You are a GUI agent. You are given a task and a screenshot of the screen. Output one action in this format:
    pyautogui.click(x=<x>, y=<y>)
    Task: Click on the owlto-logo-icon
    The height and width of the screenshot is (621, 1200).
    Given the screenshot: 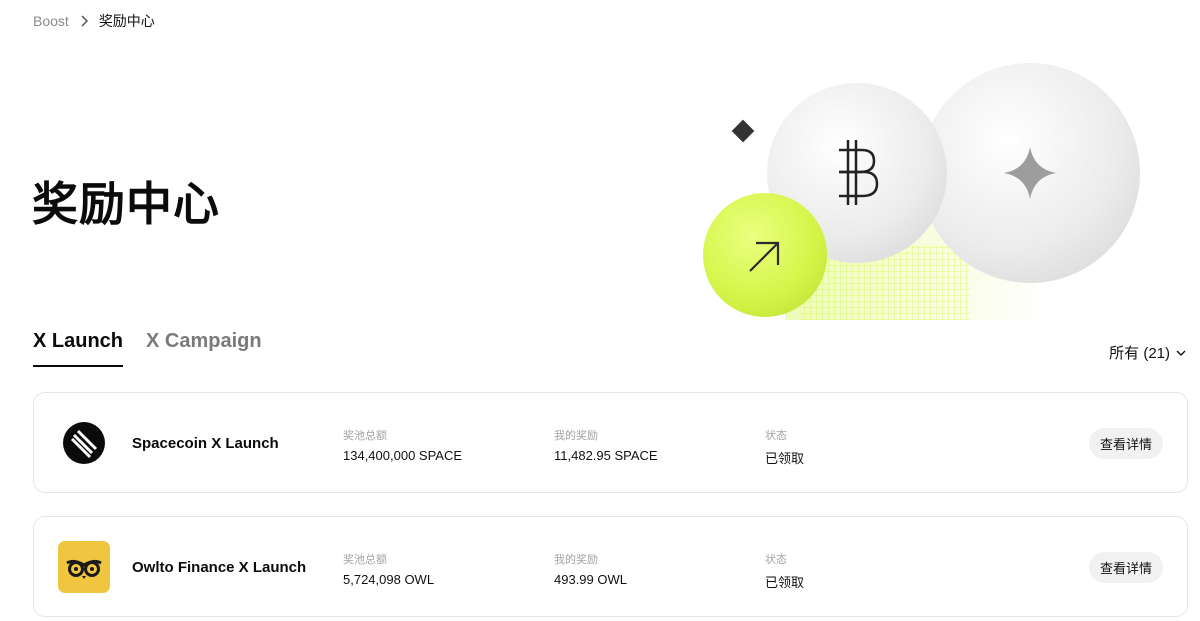 What is the action you would take?
    pyautogui.click(x=84, y=567)
    